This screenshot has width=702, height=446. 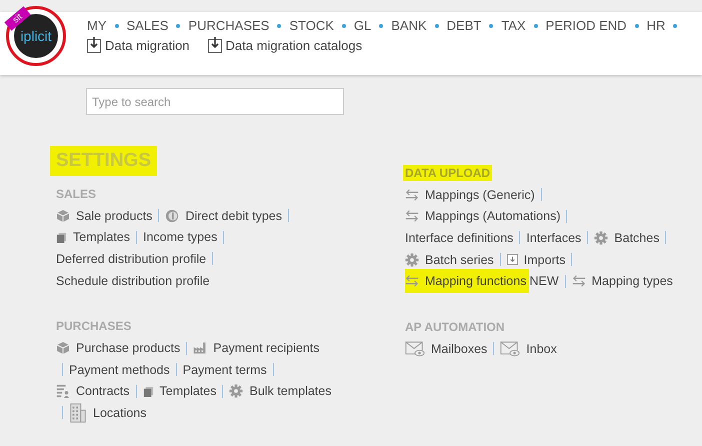 I want to click on settings-link: Payment terms, so click(x=224, y=369).